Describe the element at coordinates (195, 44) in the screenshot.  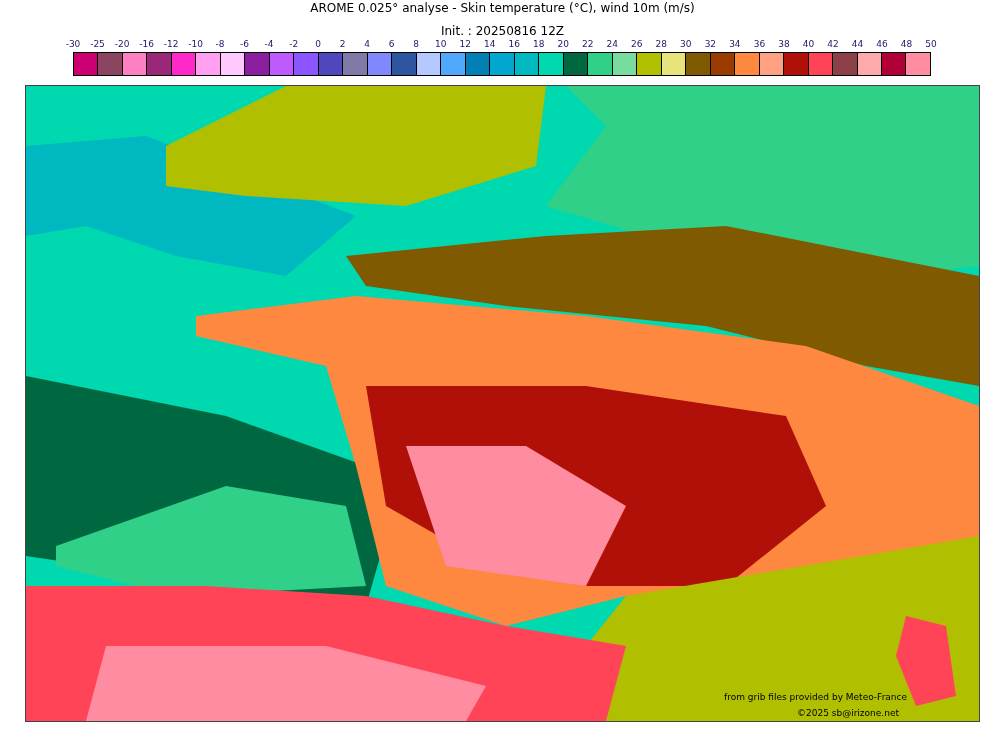
I see `colorbar-tick-label: -10` at that location.